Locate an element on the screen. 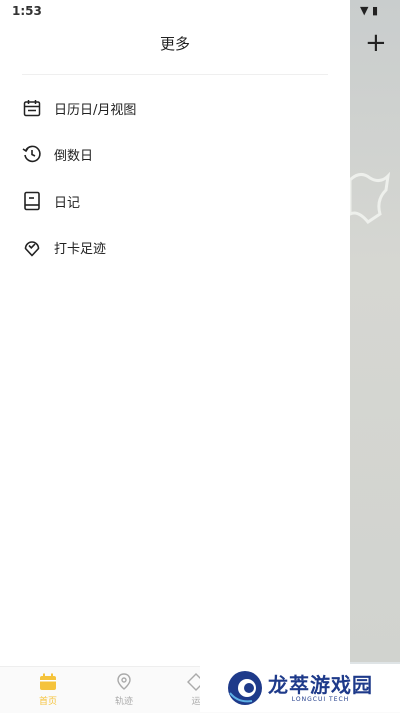  nav-label-home: 首页 is located at coordinates (47, 702).